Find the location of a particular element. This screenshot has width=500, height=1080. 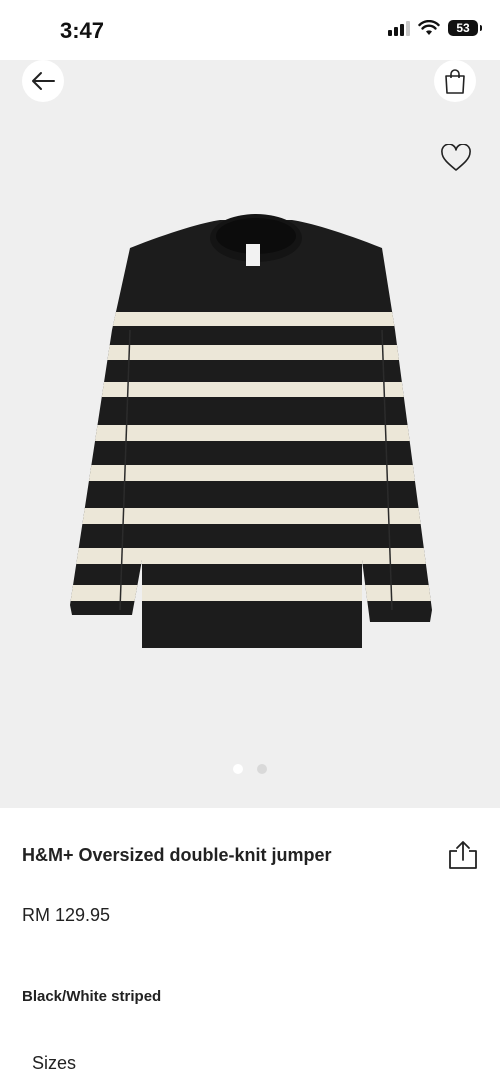

product-title: H&M+ Oversized double-knit jumper is located at coordinates (177, 855).